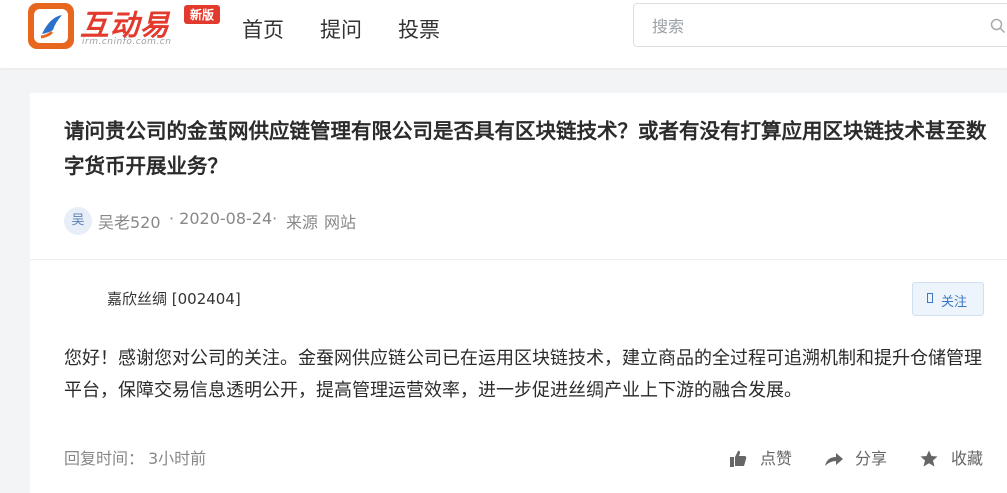 The image size is (1007, 493). What do you see at coordinates (223, 218) in the screenshot?
I see `question-date: · 2020-08-24·` at bounding box center [223, 218].